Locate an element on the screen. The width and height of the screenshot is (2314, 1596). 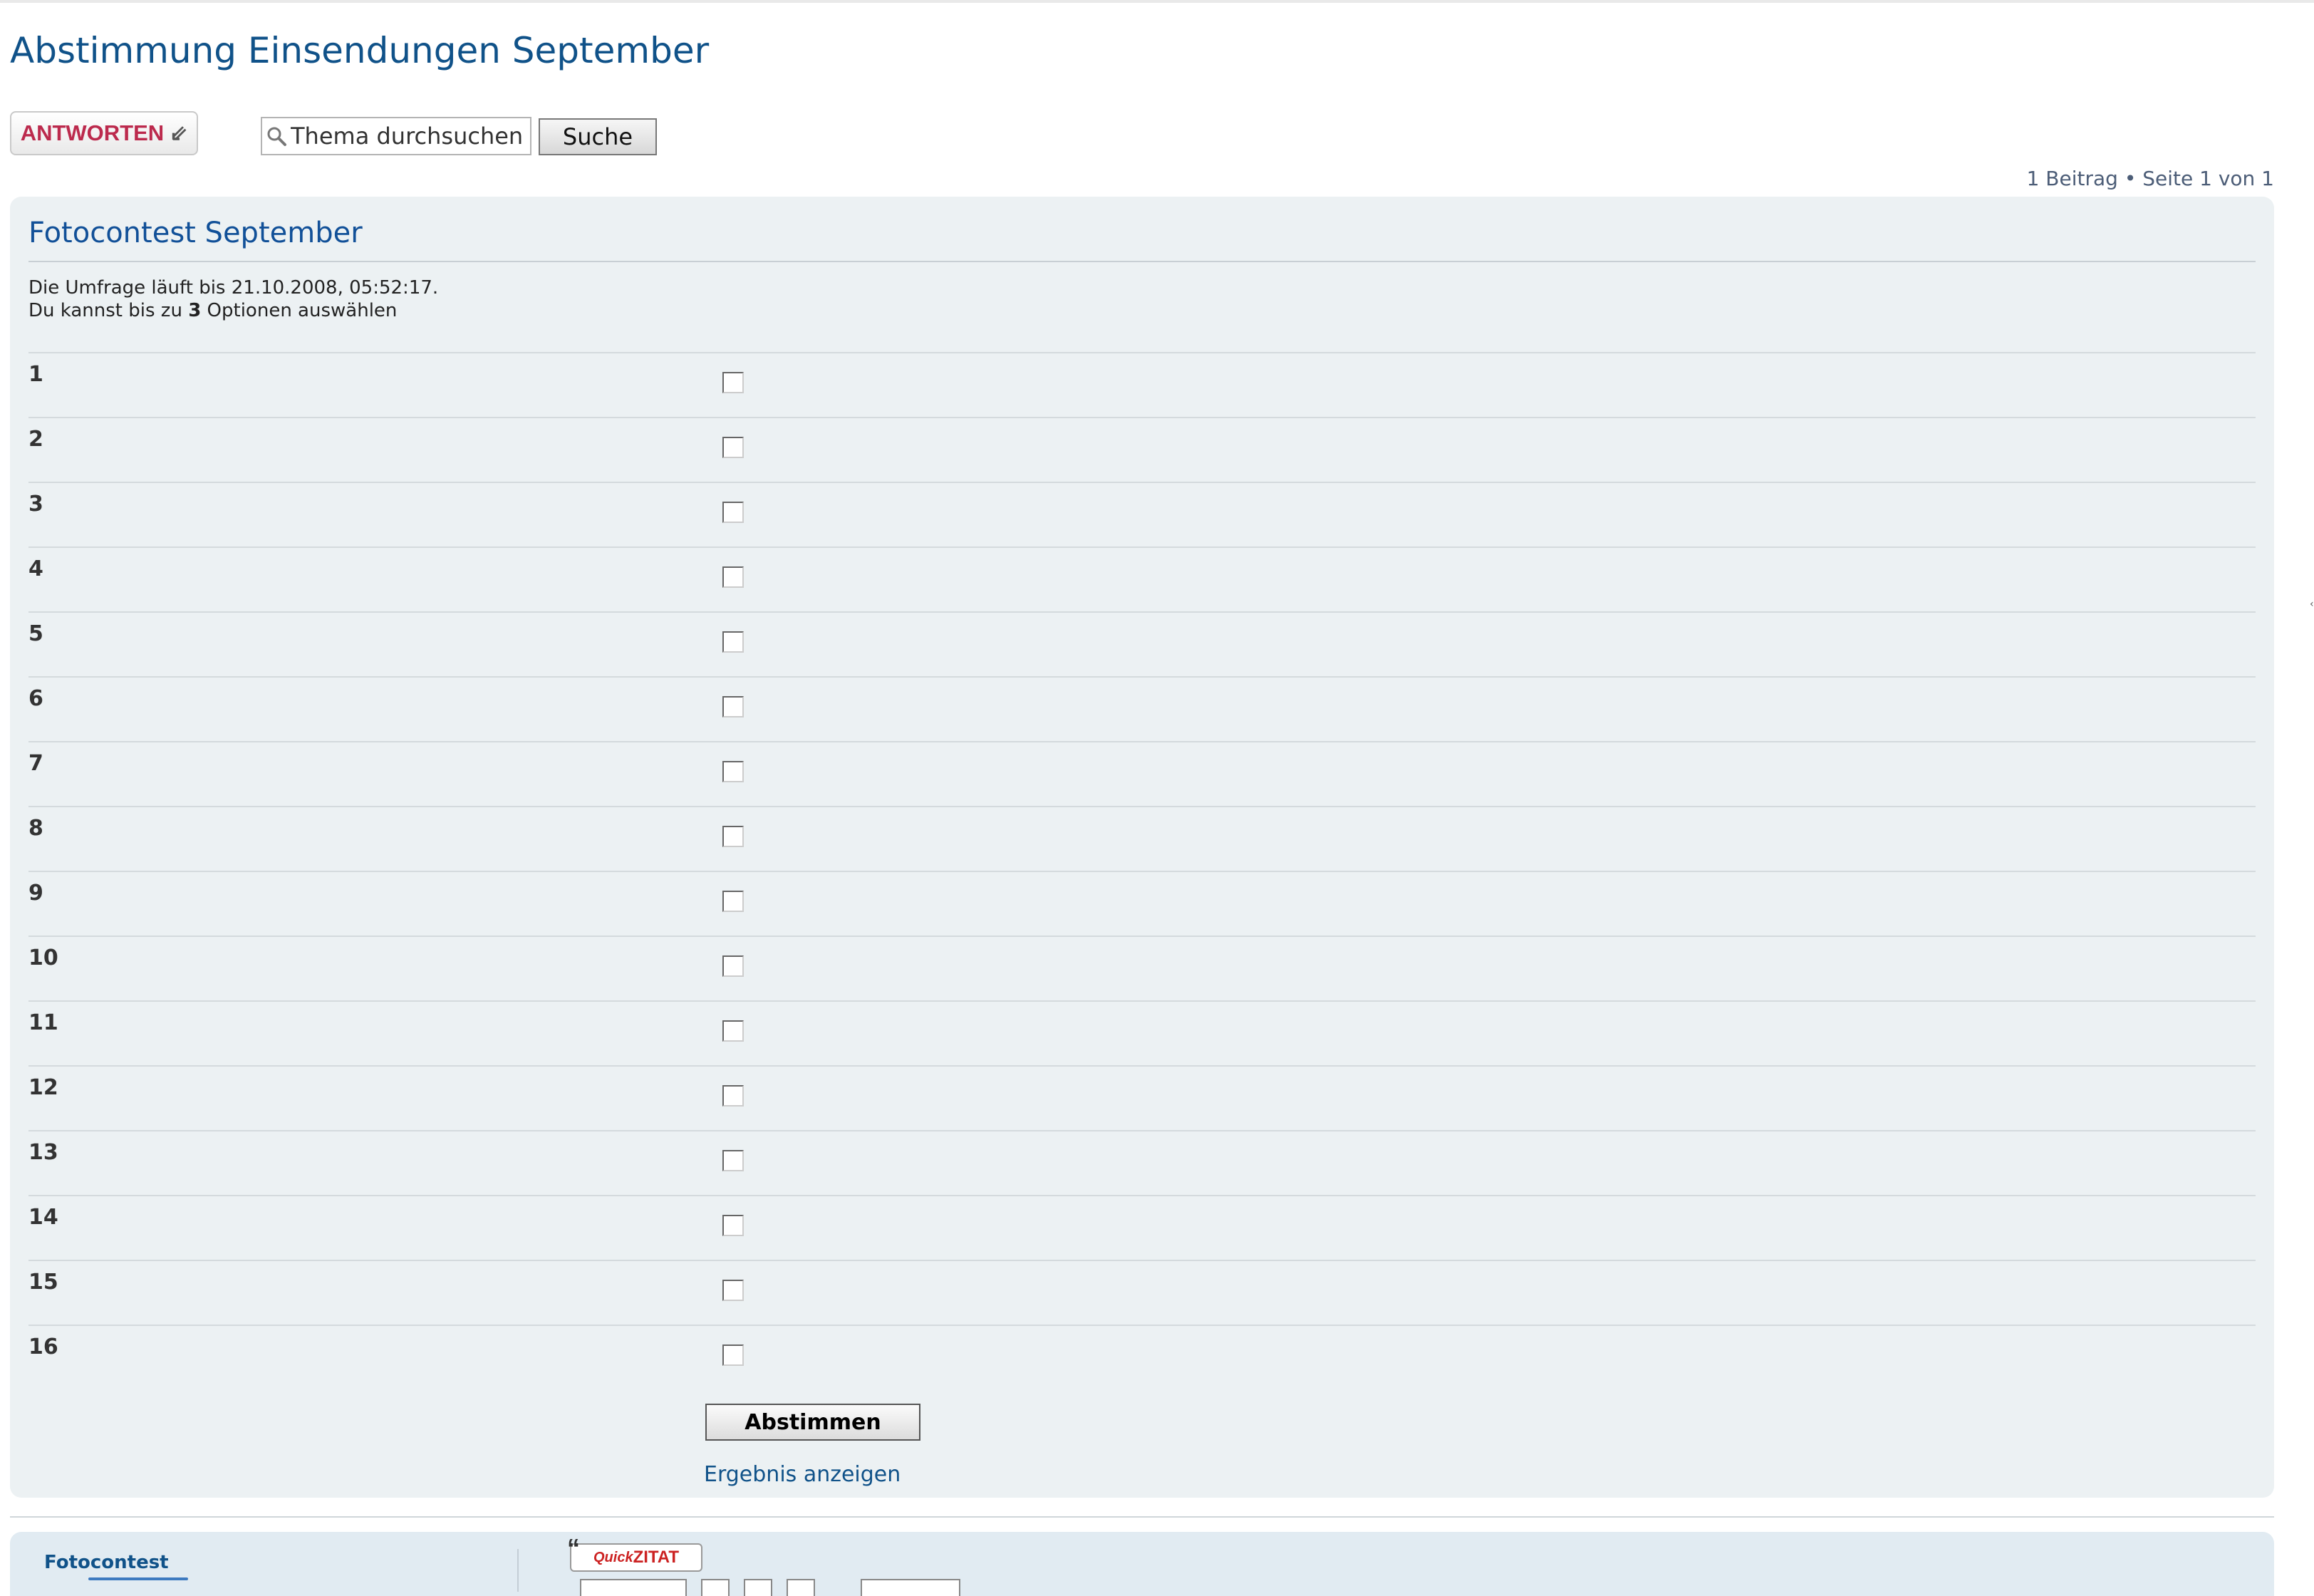
post-author: Fotocontest is located at coordinates (106, 1562).